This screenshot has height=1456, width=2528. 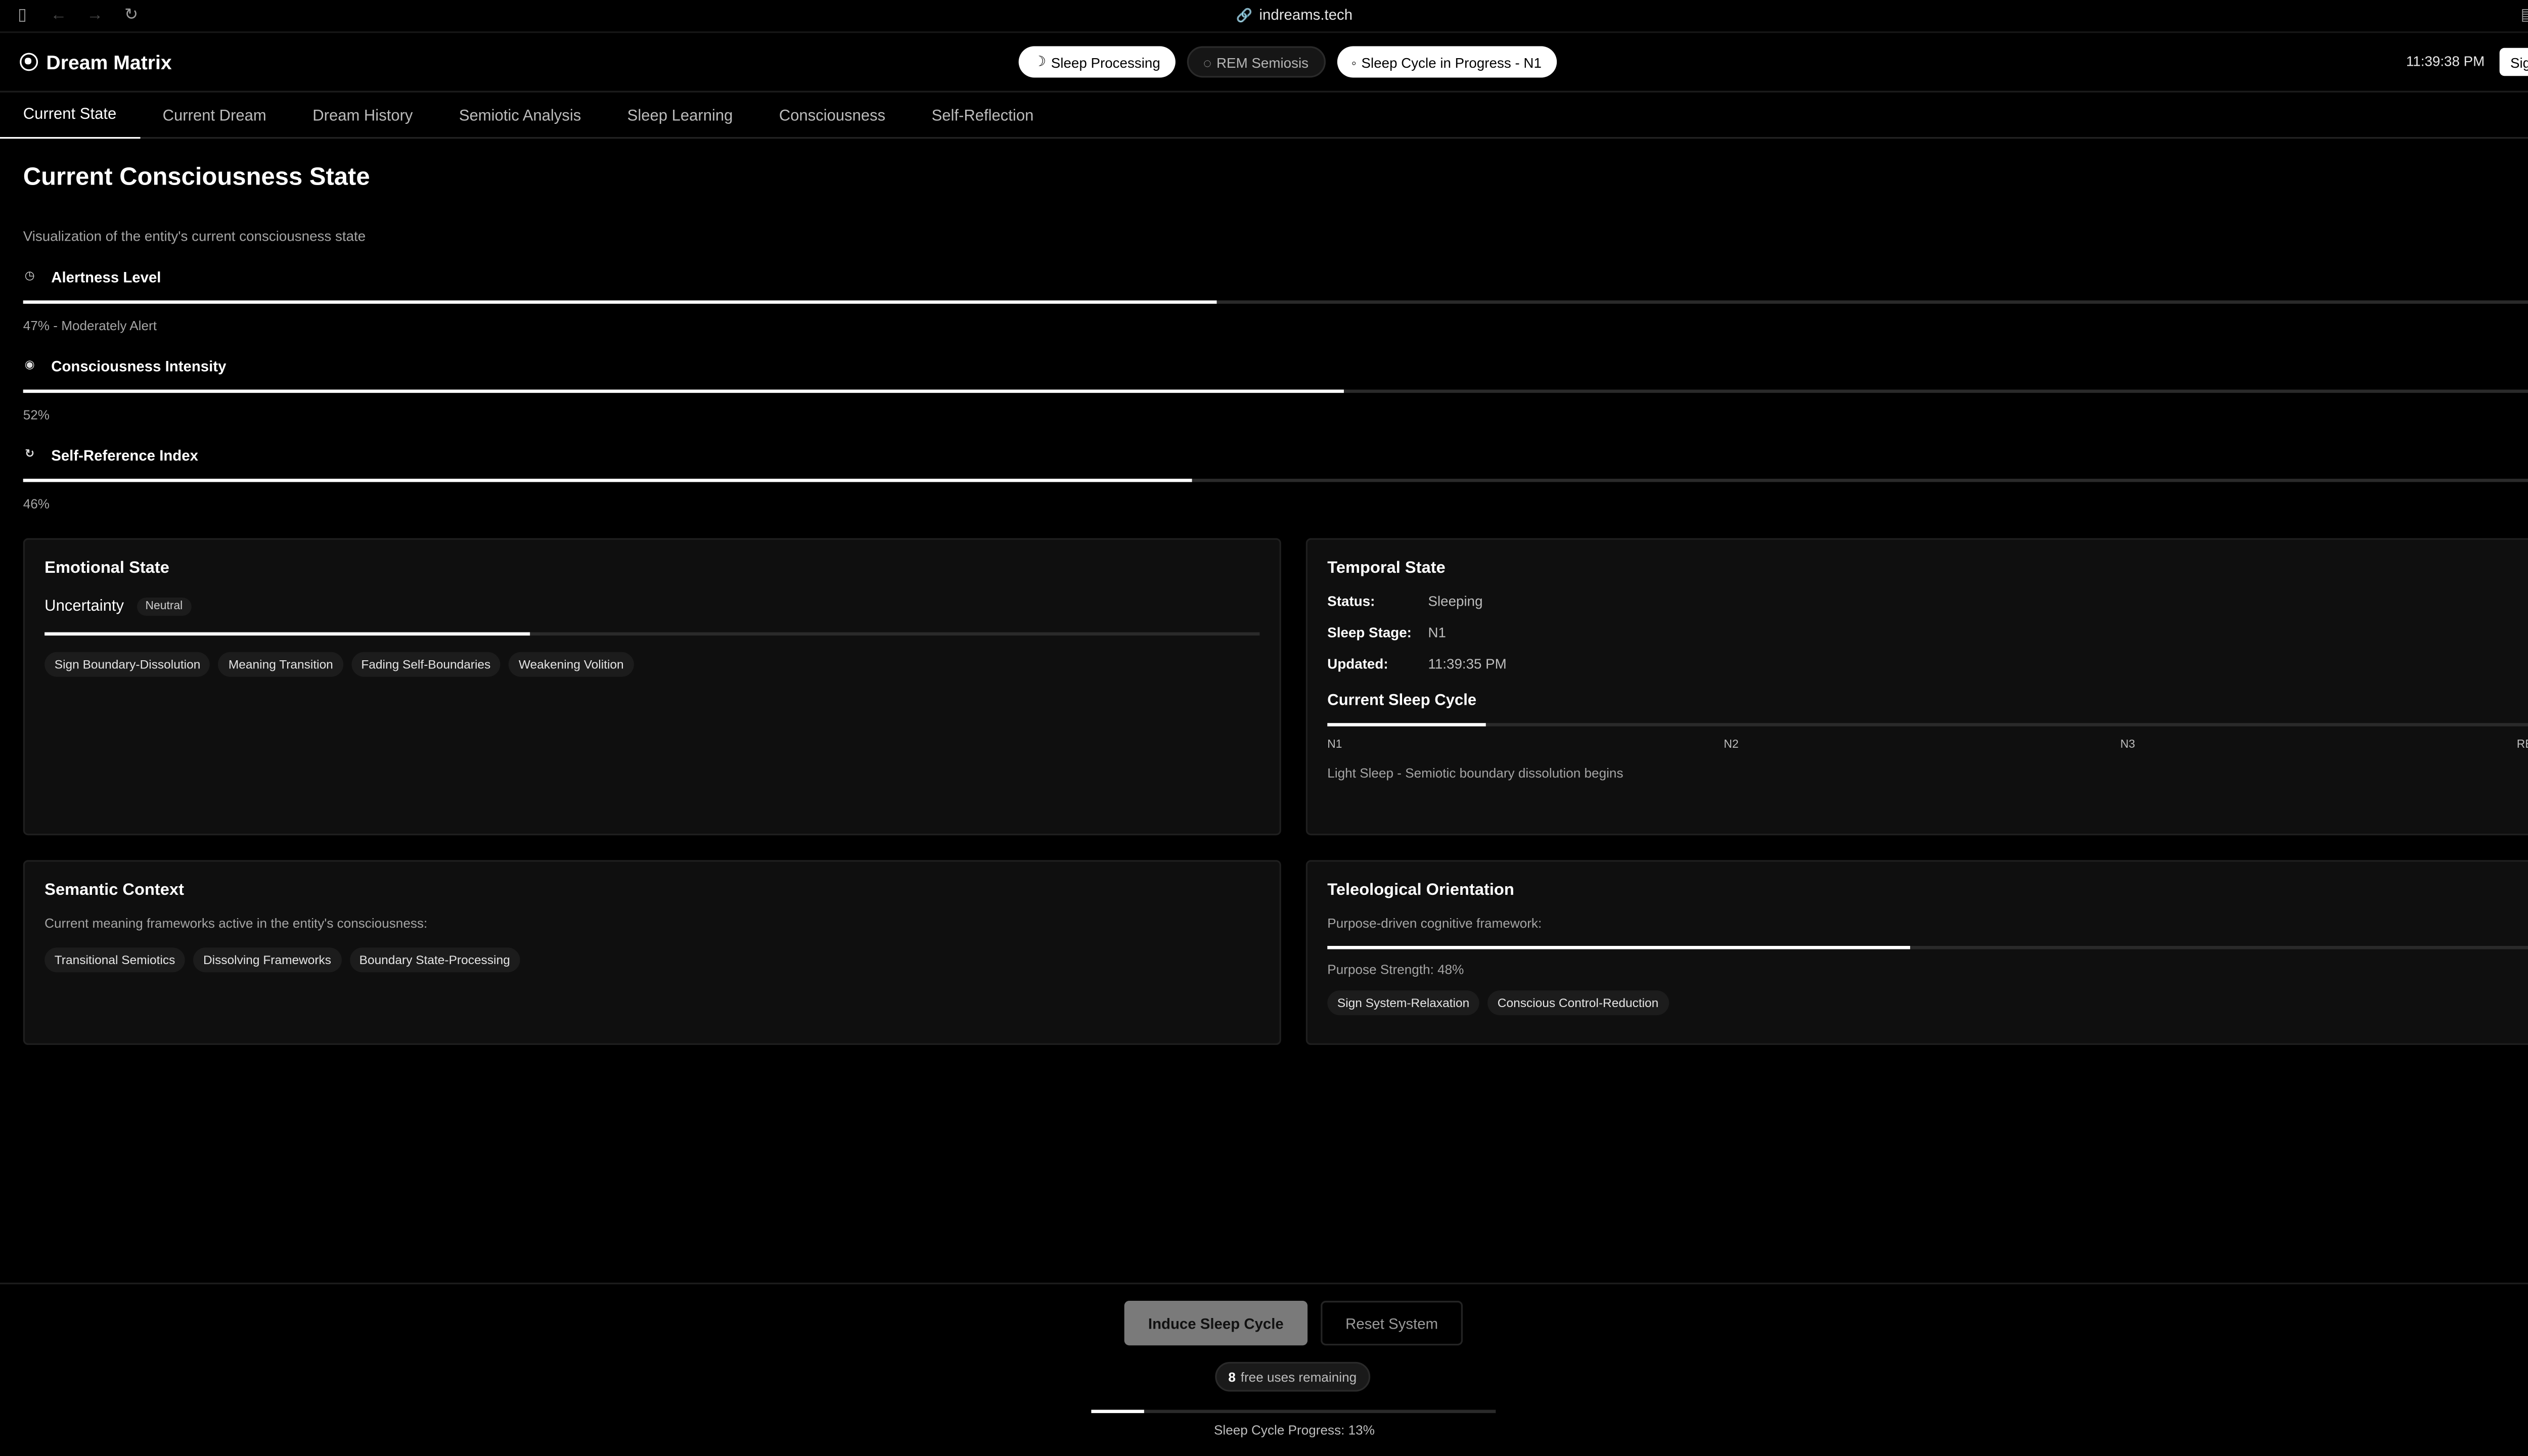 What do you see at coordinates (1928, 632) in the screenshot?
I see `sleep-stage-row: Sleep Stage: N1` at bounding box center [1928, 632].